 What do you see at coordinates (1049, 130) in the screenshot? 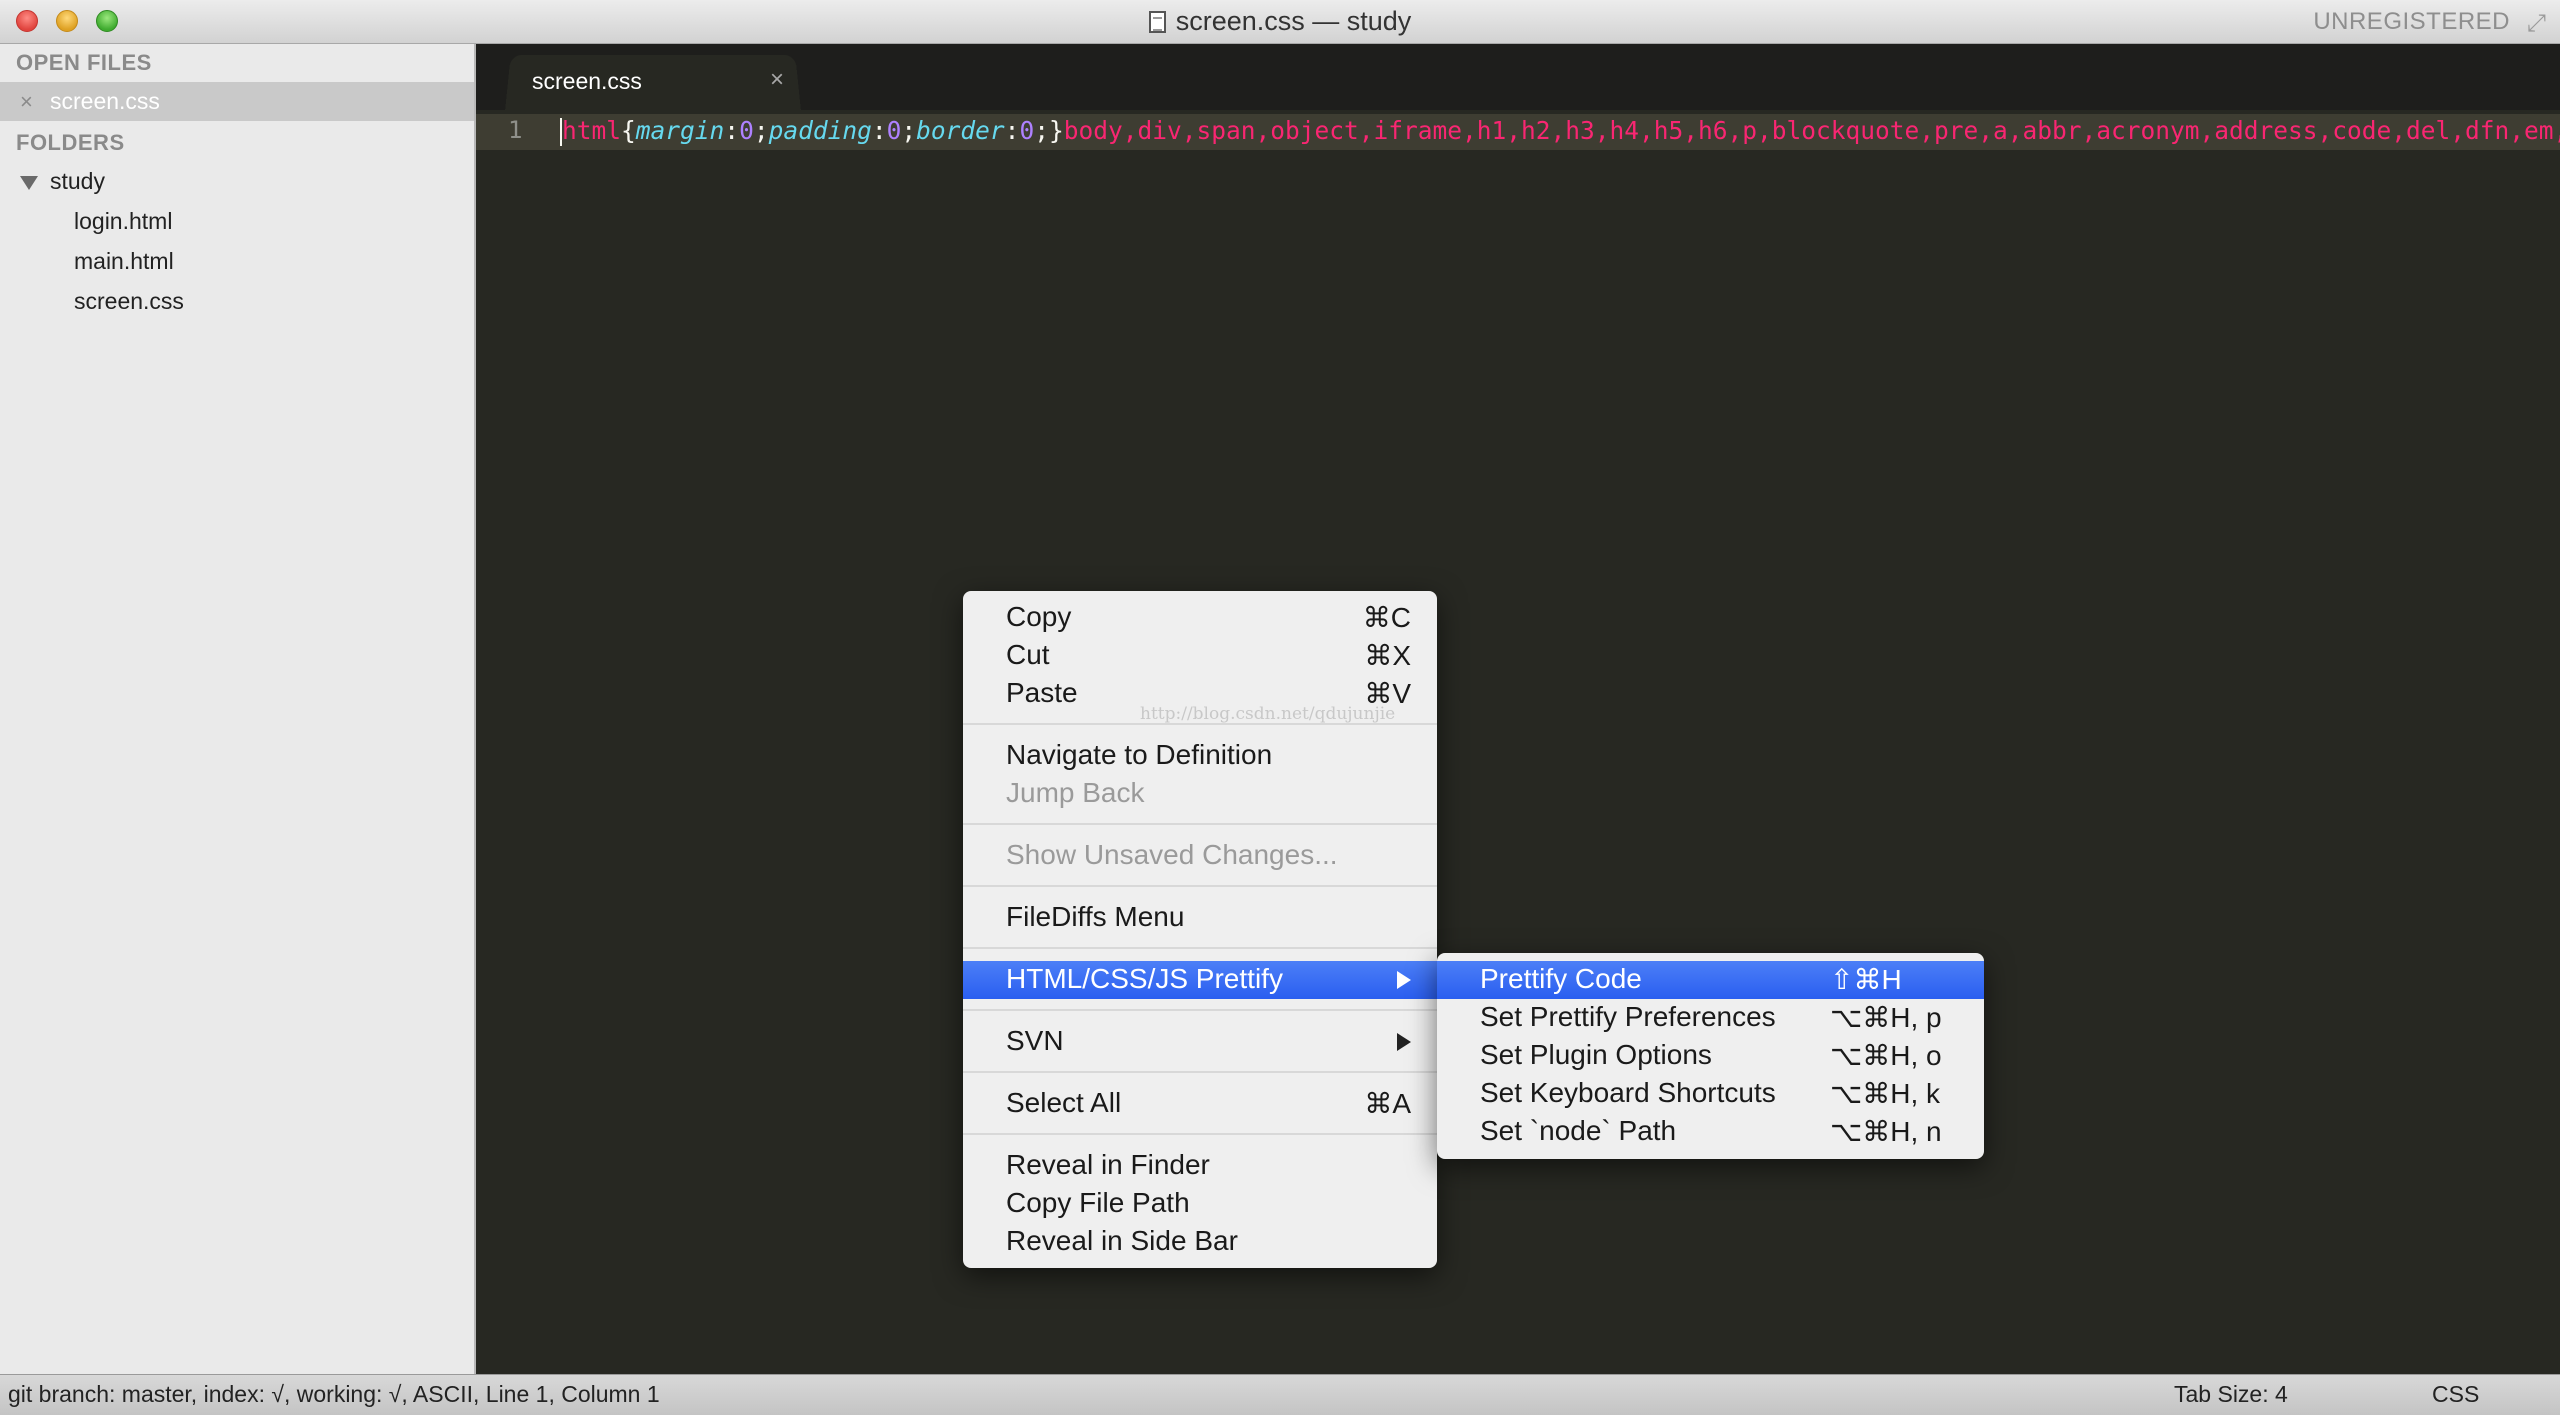
I see `code-token: ;}` at bounding box center [1049, 130].